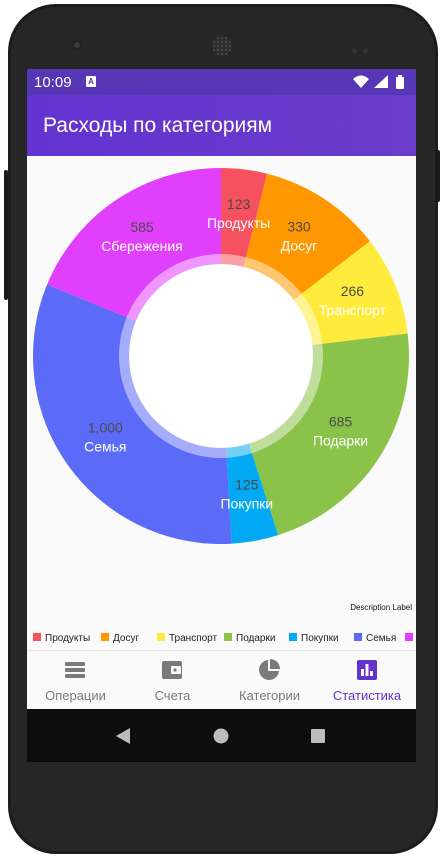 The height and width of the screenshot is (861, 447). I want to click on chart-hole, so click(221, 356).